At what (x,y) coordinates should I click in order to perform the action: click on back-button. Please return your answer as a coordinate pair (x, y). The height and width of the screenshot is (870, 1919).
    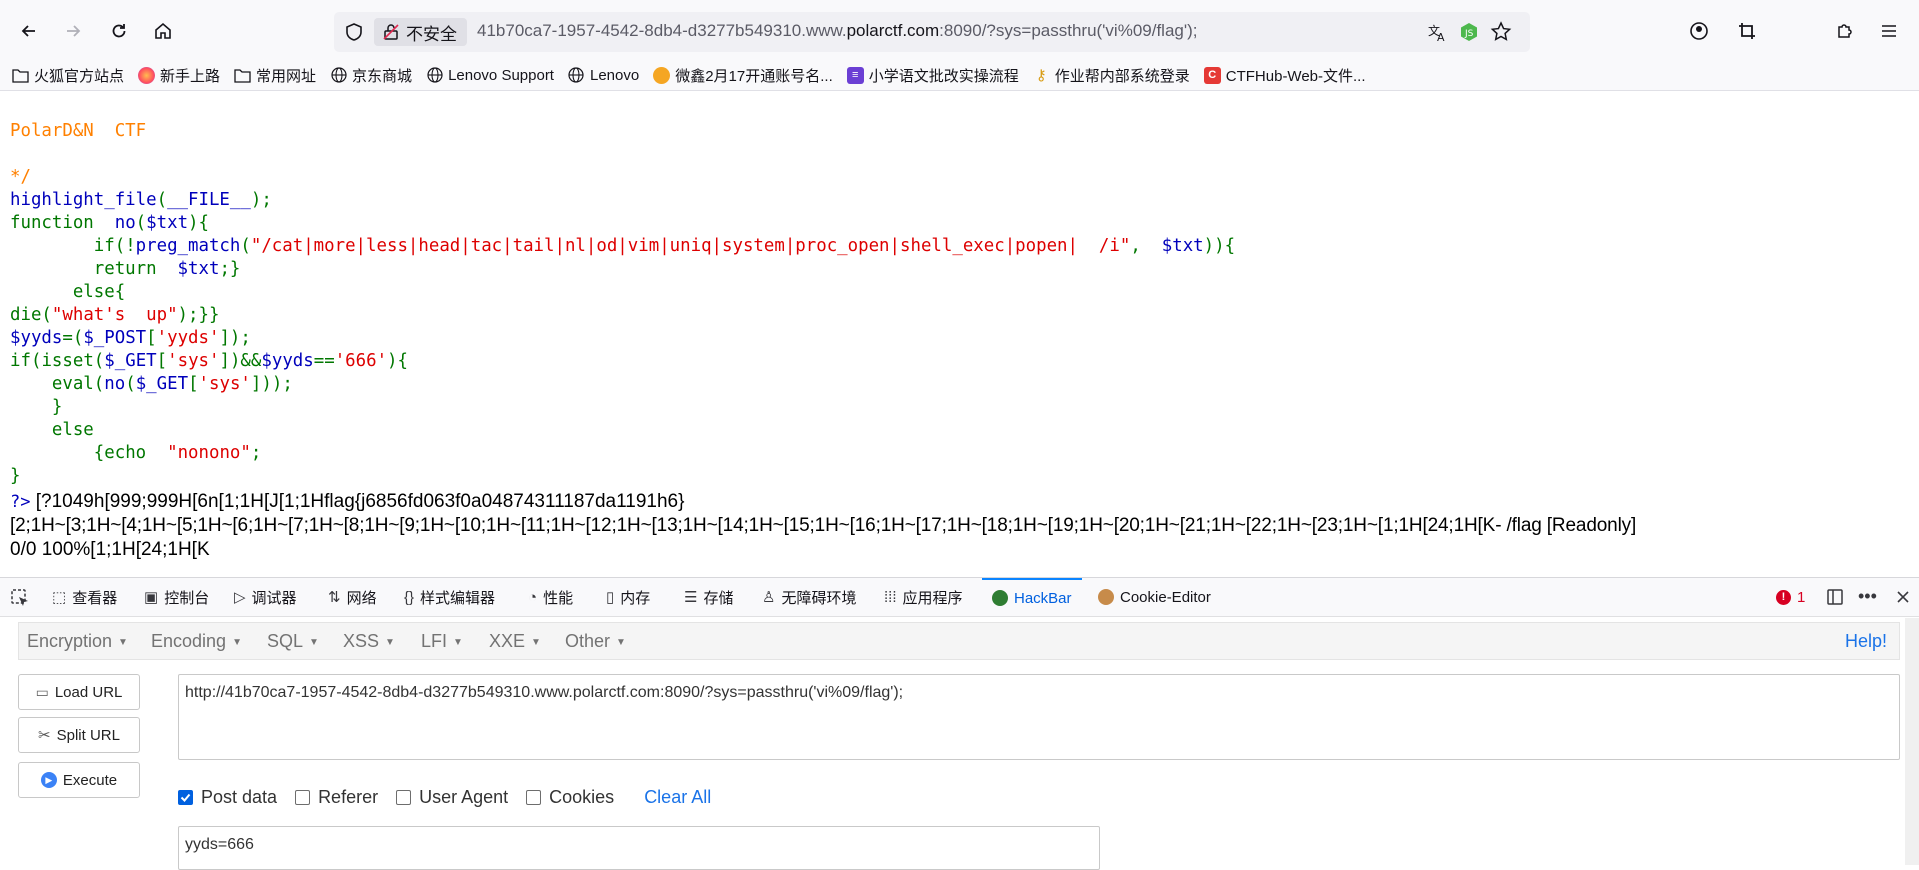
    Looking at the image, I should click on (29, 31).